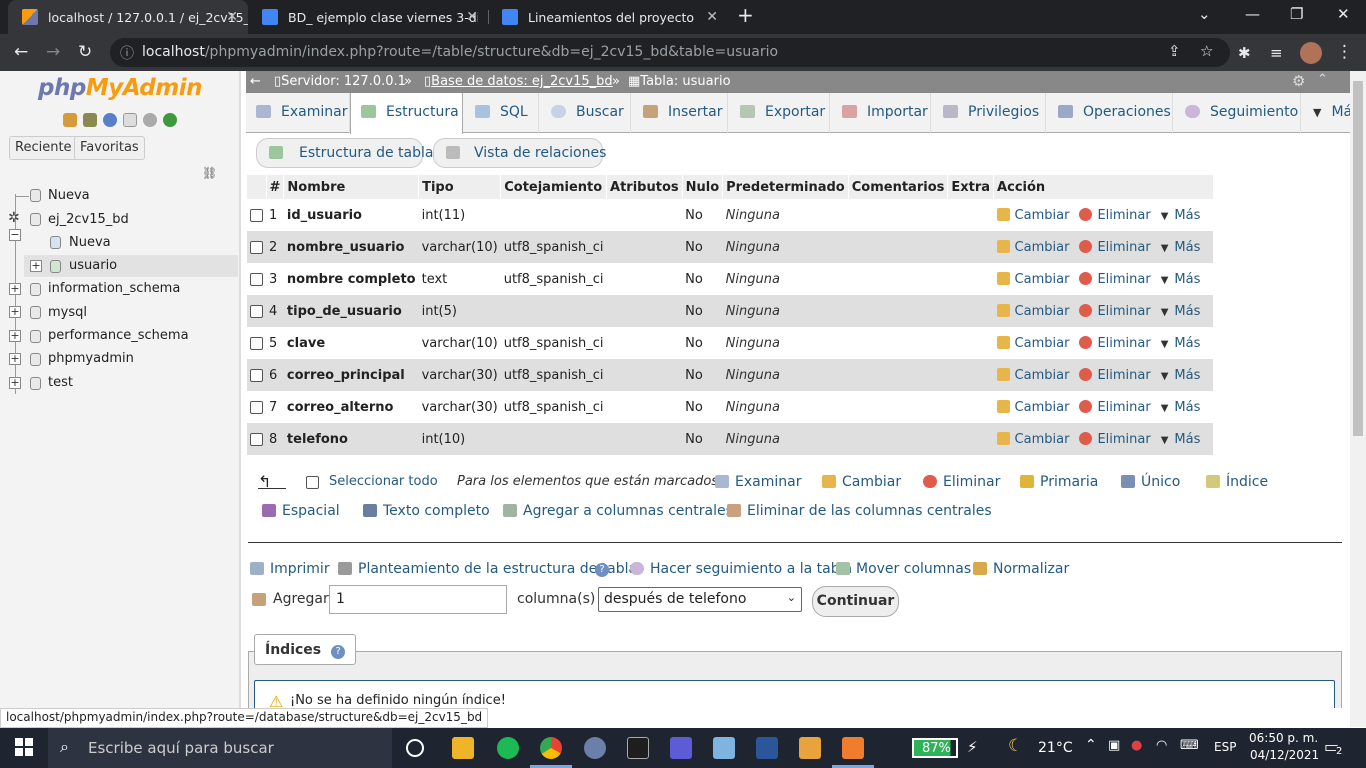  What do you see at coordinates (88, 219) in the screenshot?
I see `tree-db-ej-2cv15-bd: ej_2cv15_bd` at bounding box center [88, 219].